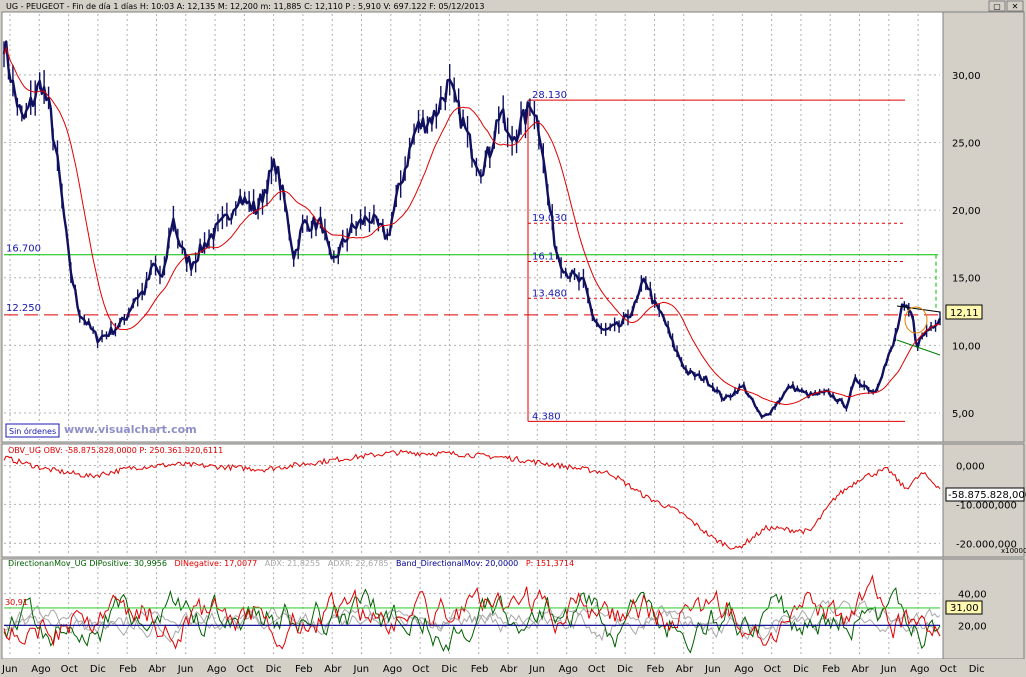 The image size is (1026, 677). Describe the element at coordinates (358, 563) in the screenshot. I see `legend-adxr: ADXR: 22,6785` at that location.